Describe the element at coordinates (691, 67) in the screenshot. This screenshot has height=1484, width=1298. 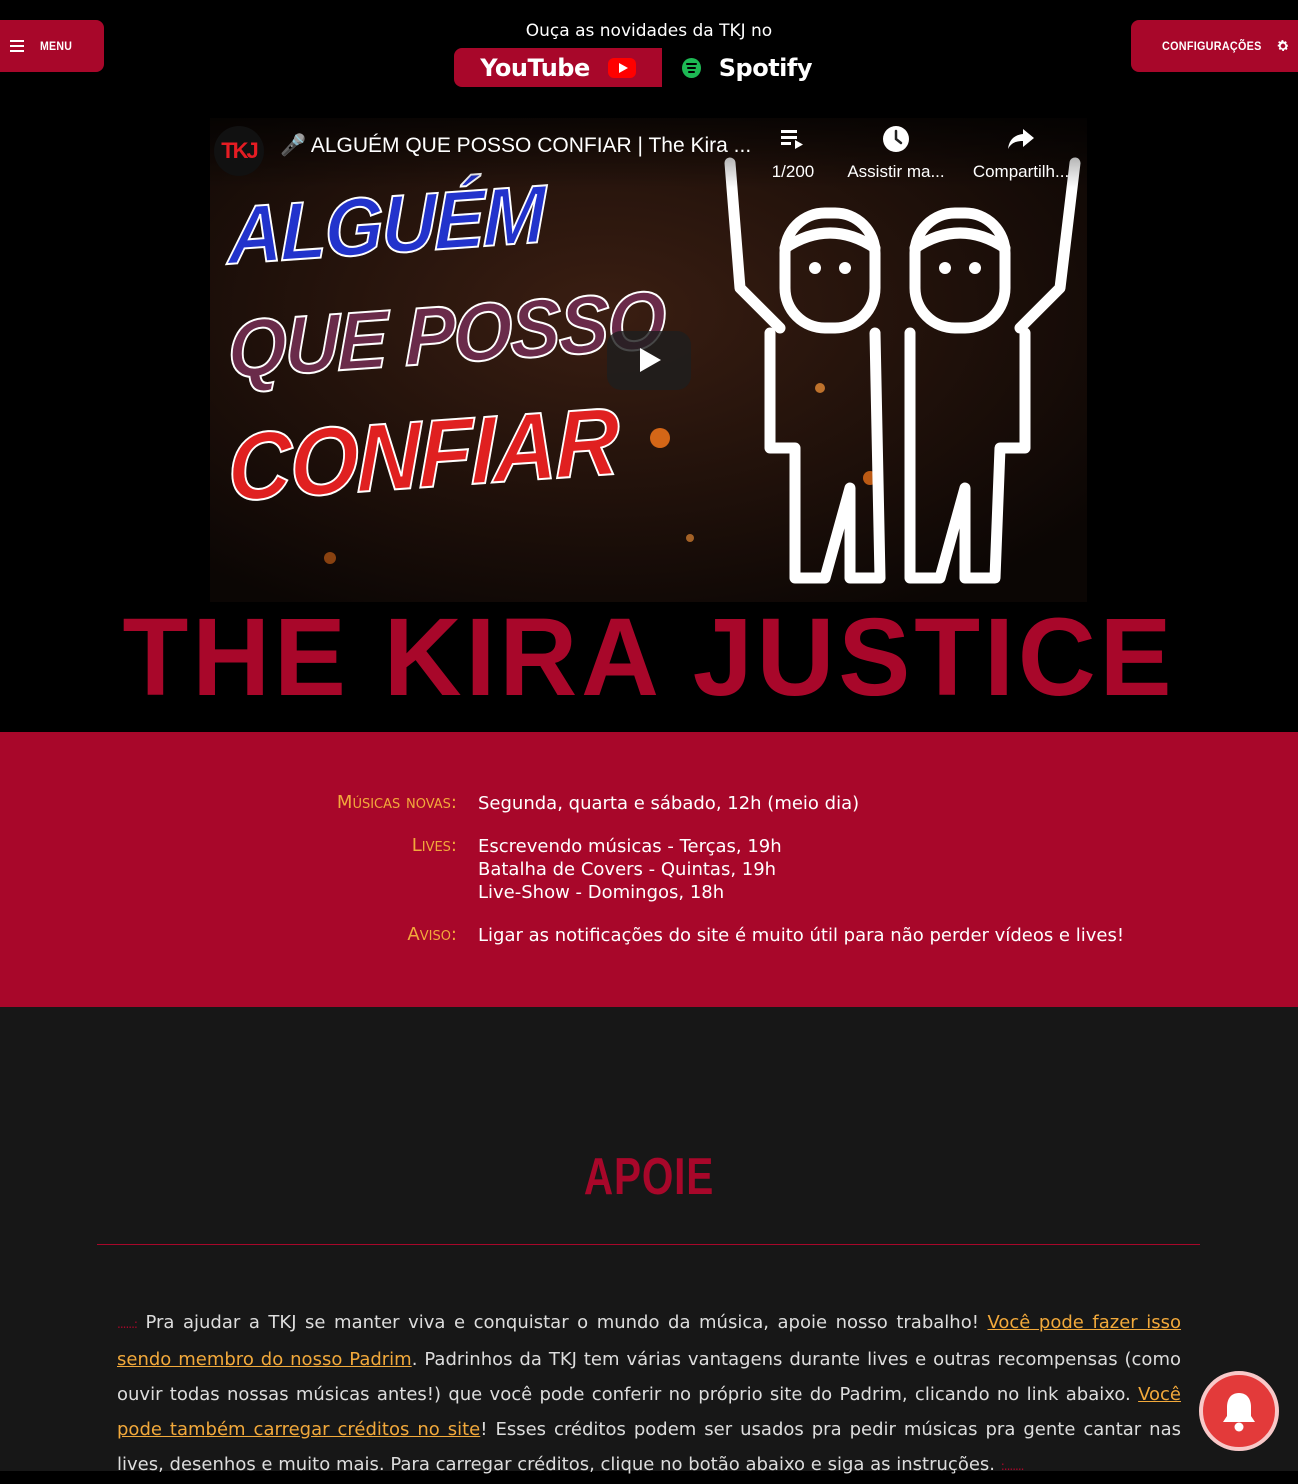
I see `spotify-icon` at that location.